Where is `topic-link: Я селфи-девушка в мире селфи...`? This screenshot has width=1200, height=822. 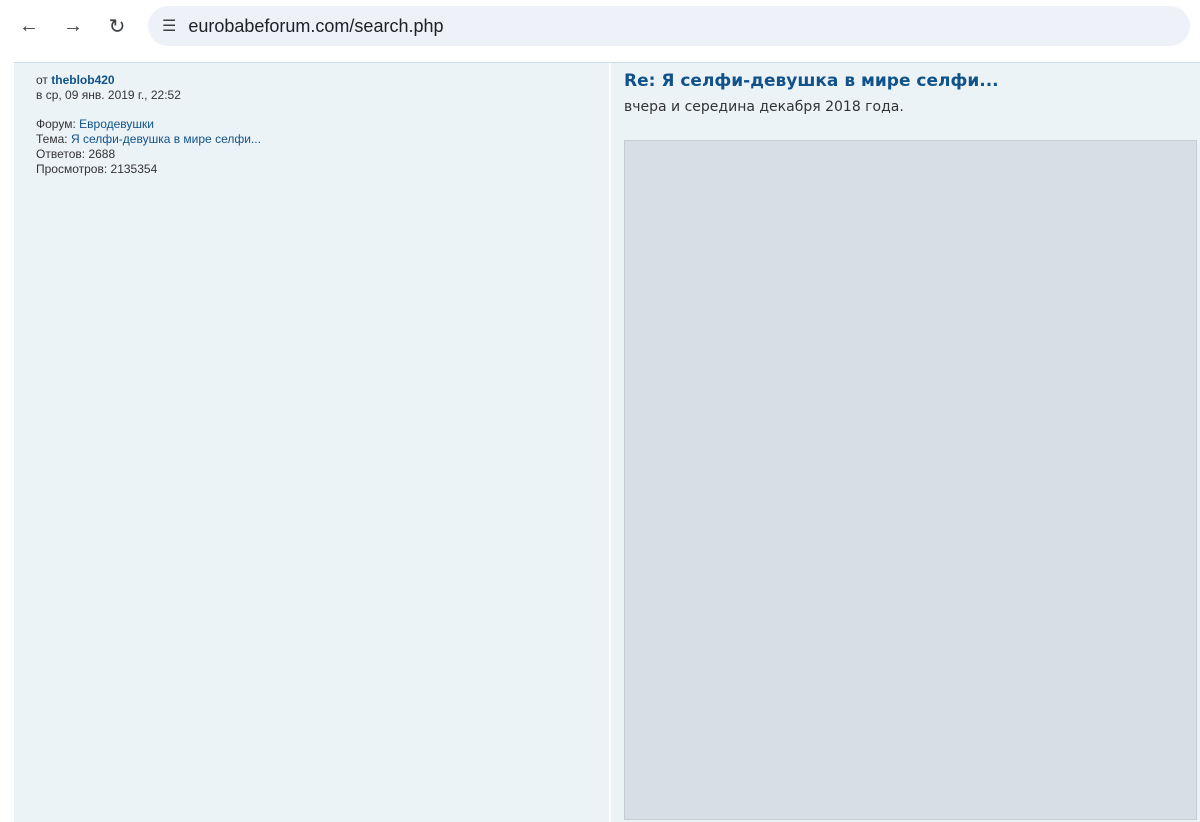
topic-link: Я селфи-девушка в мире селфи... is located at coordinates (166, 139).